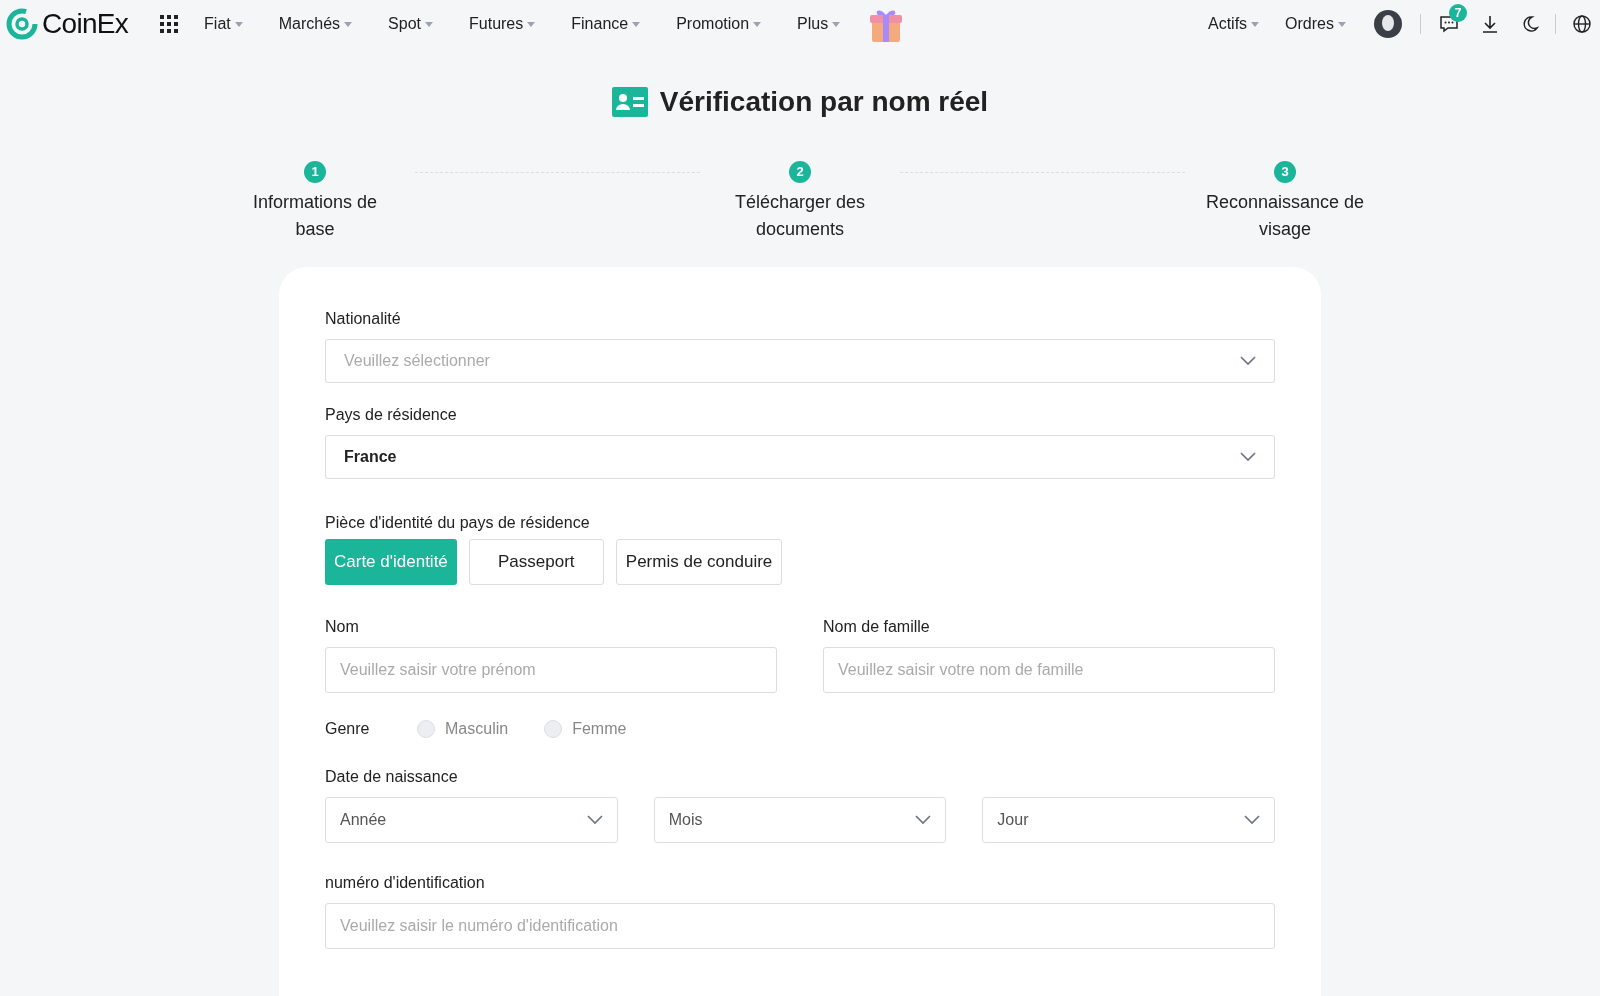 The height and width of the screenshot is (996, 1600). What do you see at coordinates (824, 102) in the screenshot?
I see `page-title: Vérification par nom réel` at bounding box center [824, 102].